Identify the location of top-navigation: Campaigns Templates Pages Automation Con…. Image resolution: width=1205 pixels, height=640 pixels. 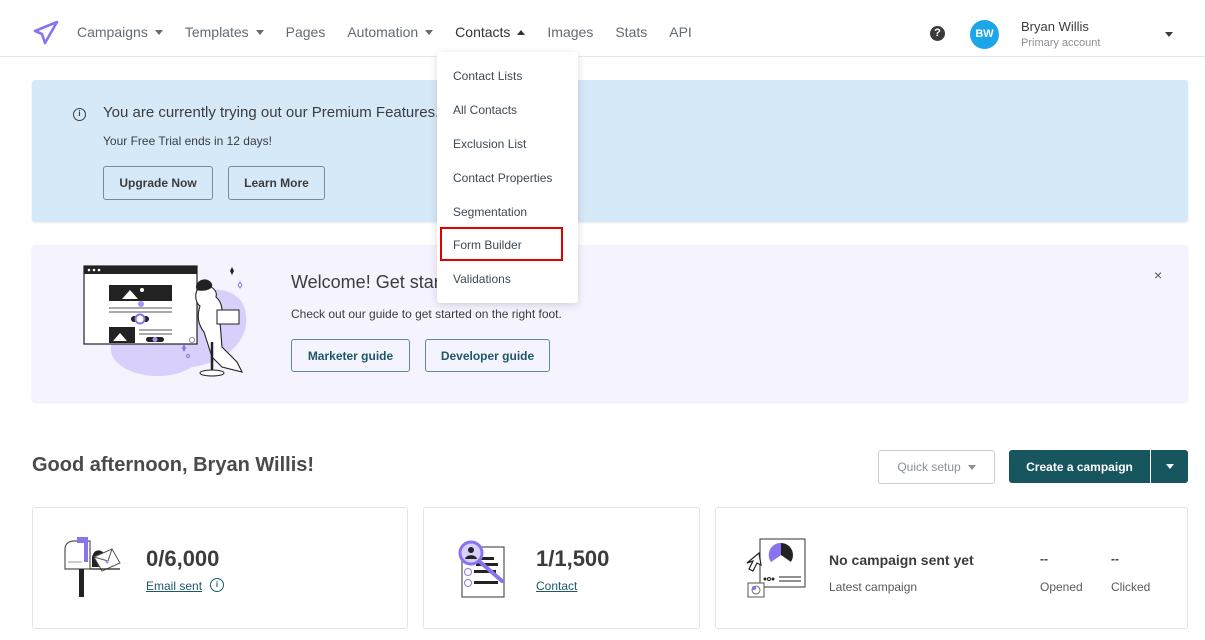
(602, 28).